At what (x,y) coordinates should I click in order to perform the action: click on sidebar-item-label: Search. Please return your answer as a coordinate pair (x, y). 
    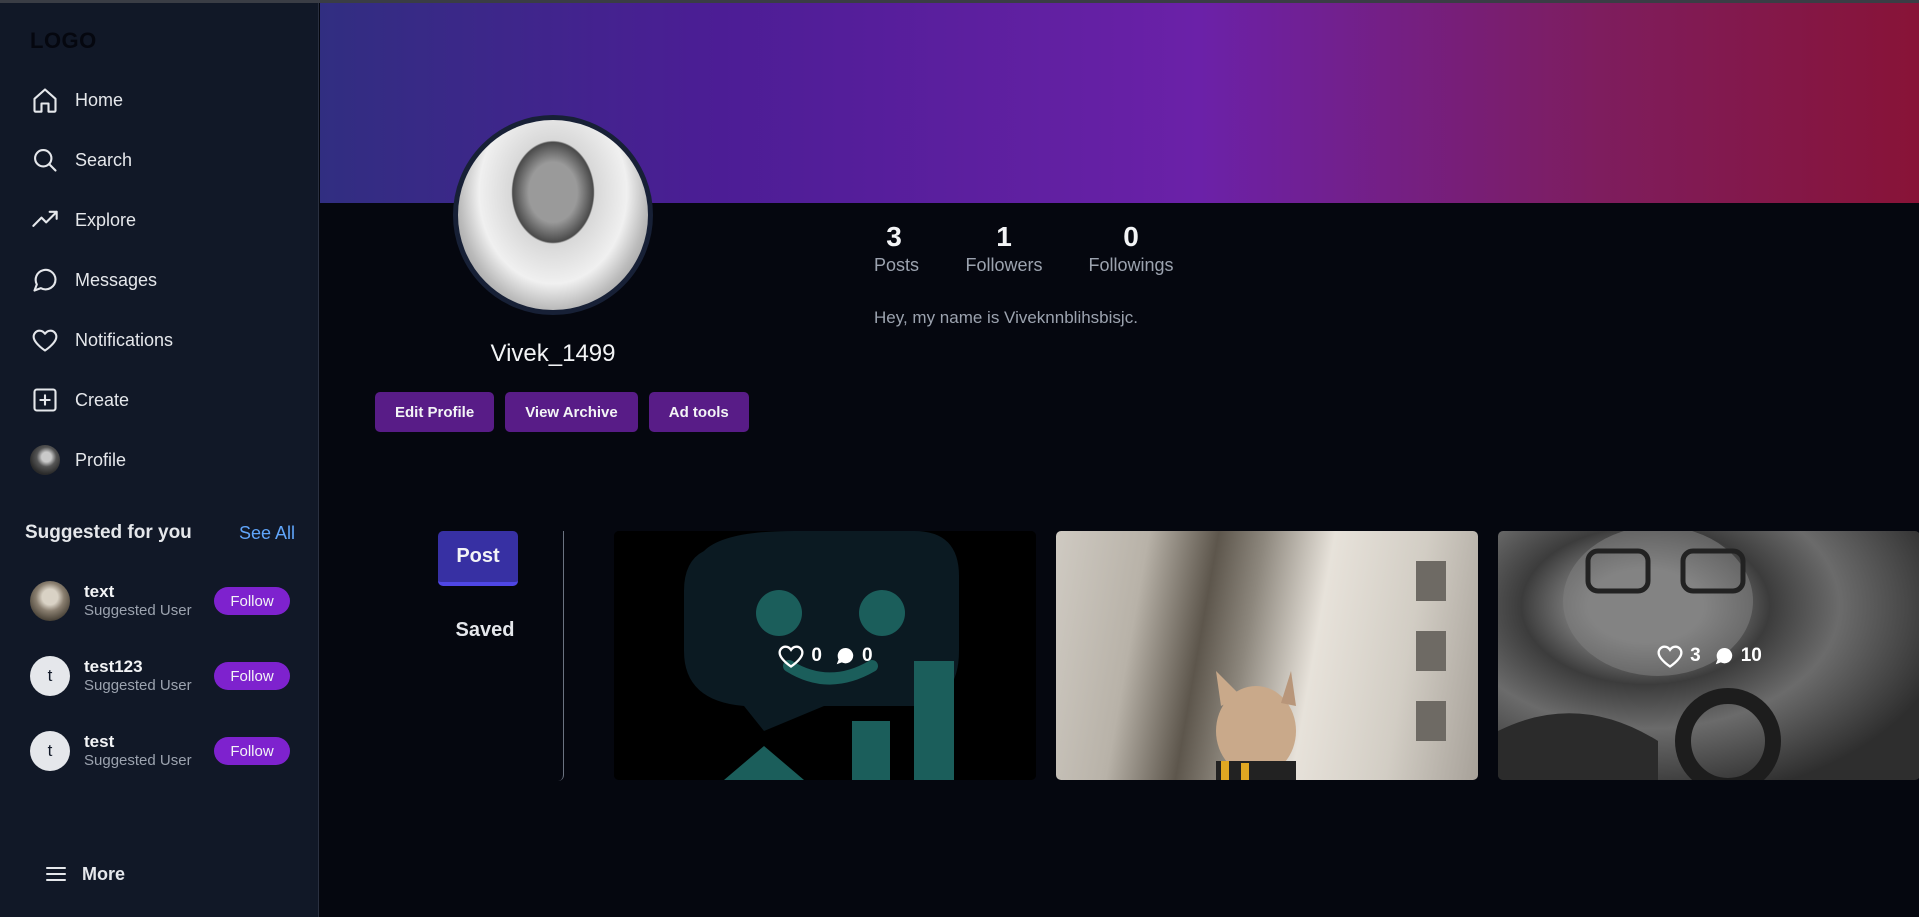
    Looking at the image, I should click on (104, 159).